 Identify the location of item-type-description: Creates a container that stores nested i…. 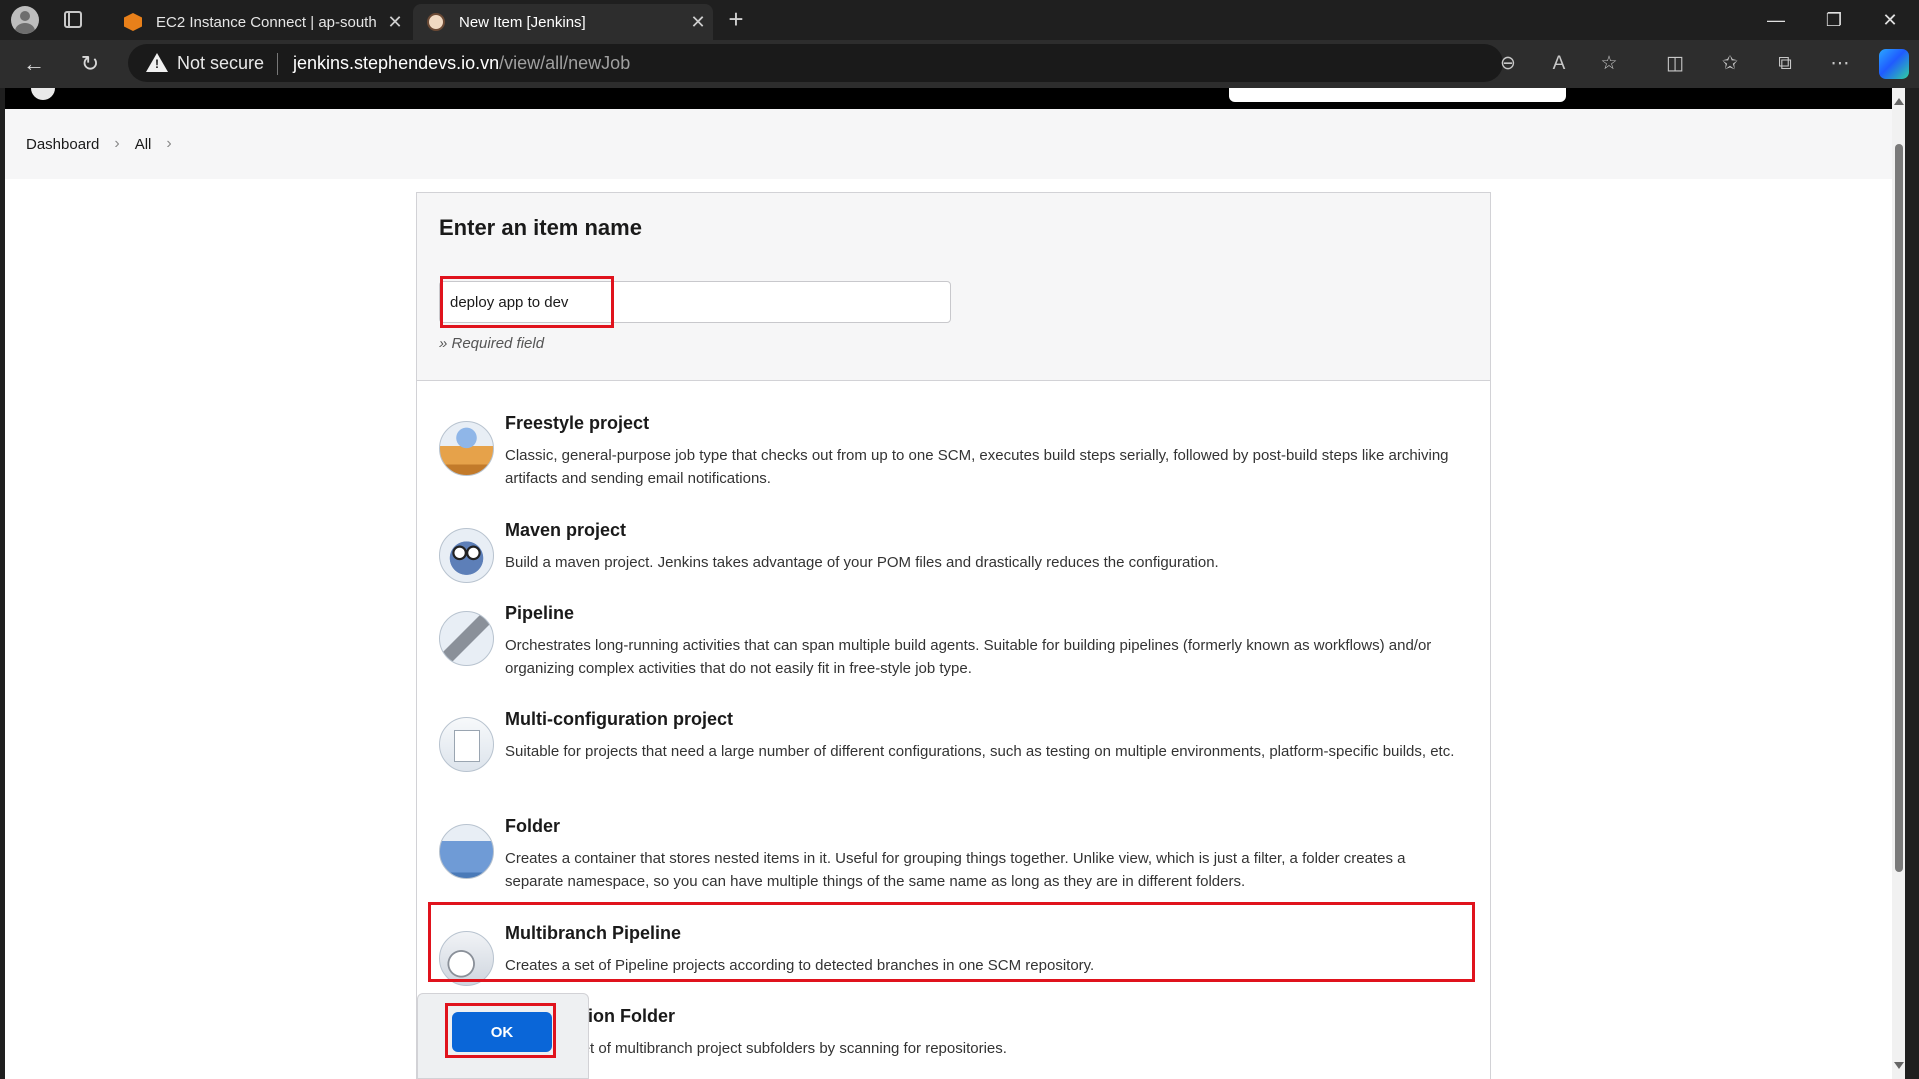
(955, 870).